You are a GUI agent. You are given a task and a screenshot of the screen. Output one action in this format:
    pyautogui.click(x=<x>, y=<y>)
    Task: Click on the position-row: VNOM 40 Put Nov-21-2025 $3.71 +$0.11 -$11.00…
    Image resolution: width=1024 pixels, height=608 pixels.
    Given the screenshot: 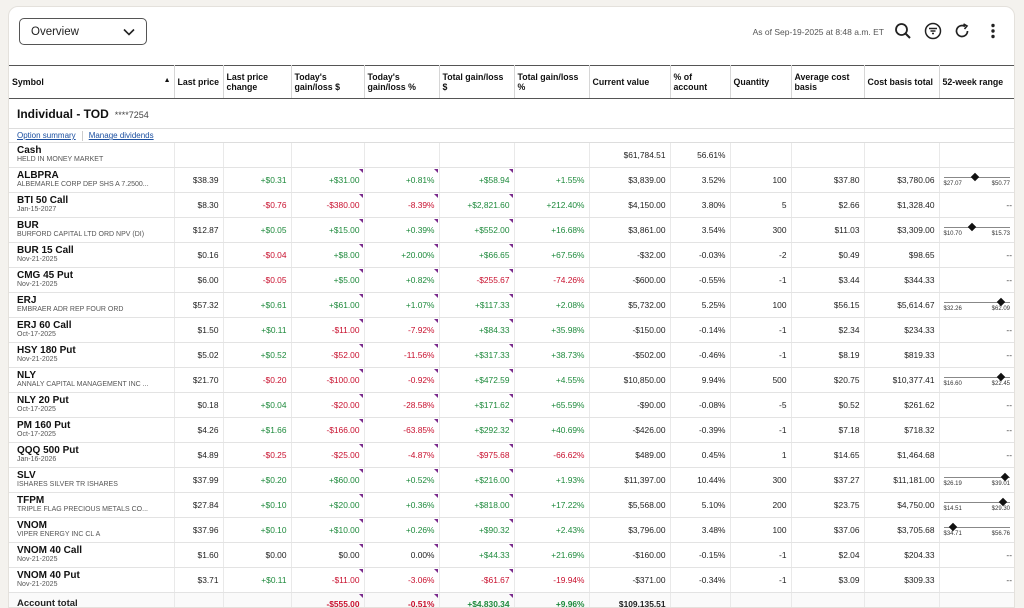 What is the action you would take?
    pyautogui.click(x=511, y=580)
    